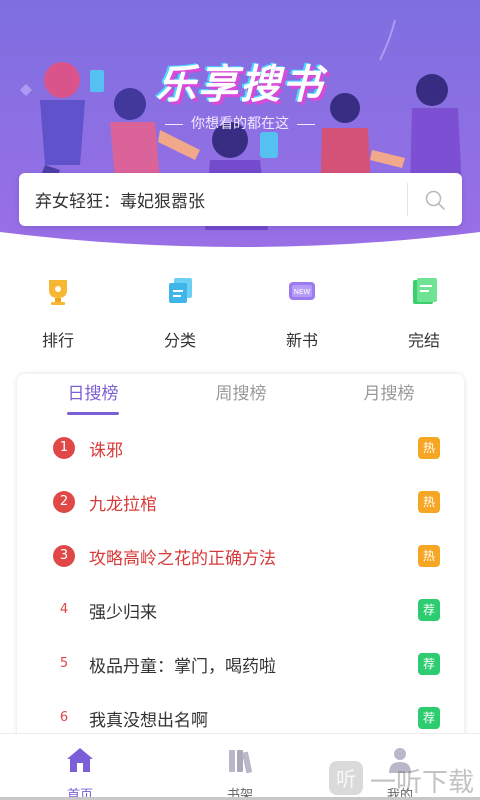  Describe the element at coordinates (240, 84) in the screenshot. I see `app-logo: 乐享搜书` at that location.